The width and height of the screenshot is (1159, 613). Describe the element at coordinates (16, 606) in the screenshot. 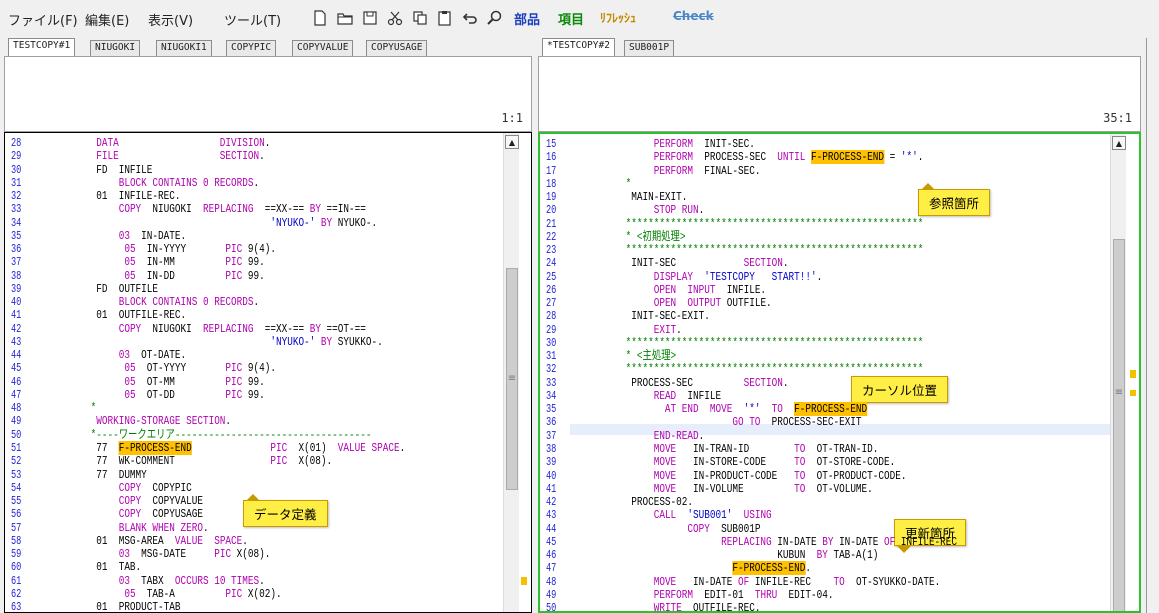

I see `left-line-number: 63` at that location.